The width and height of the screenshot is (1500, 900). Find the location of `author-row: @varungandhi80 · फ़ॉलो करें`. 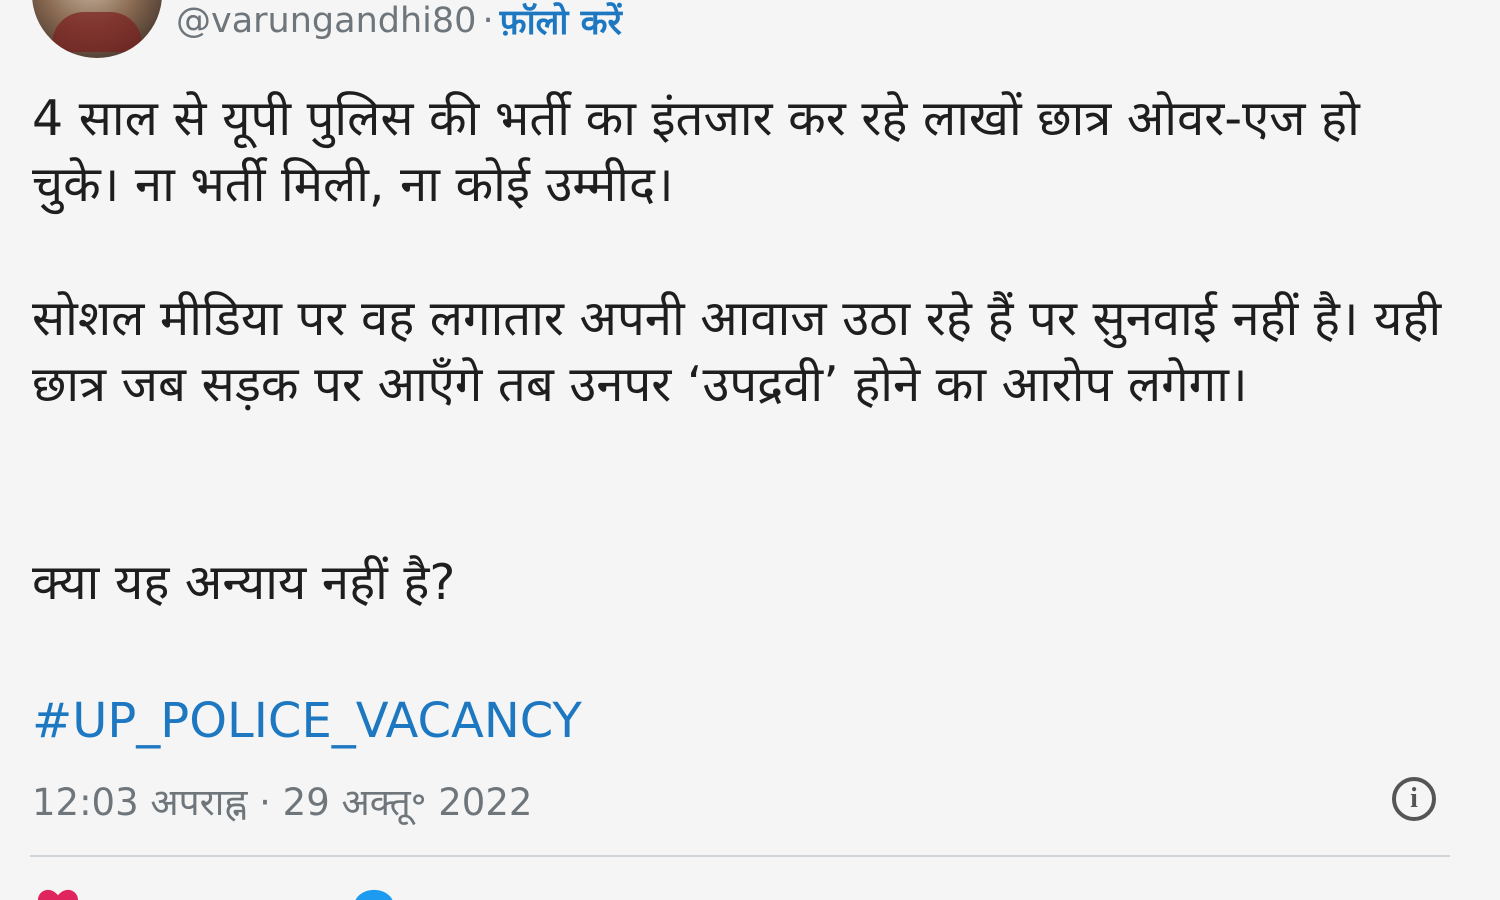

author-row: @varungandhi80 · फ़ॉलो करें is located at coordinates (399, 22).